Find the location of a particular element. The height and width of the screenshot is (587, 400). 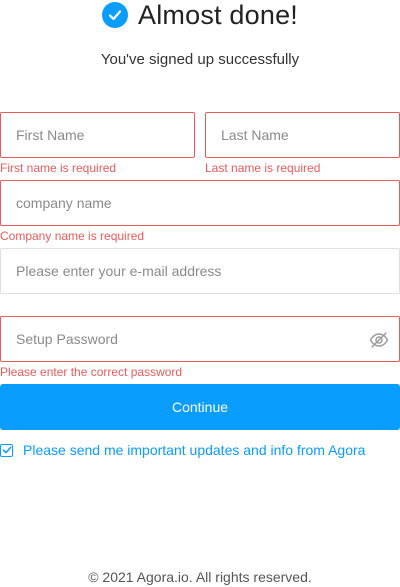

password-field is located at coordinates (200, 339).